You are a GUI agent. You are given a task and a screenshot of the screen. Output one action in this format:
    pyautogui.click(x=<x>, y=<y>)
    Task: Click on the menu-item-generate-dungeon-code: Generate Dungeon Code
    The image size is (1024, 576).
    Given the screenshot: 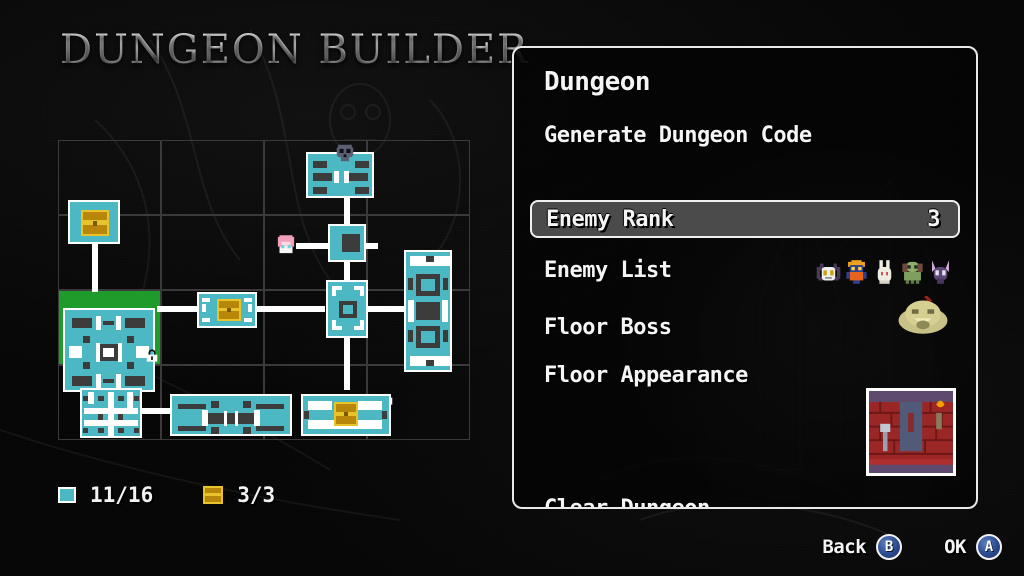 What is the action you would take?
    pyautogui.click(x=752, y=135)
    